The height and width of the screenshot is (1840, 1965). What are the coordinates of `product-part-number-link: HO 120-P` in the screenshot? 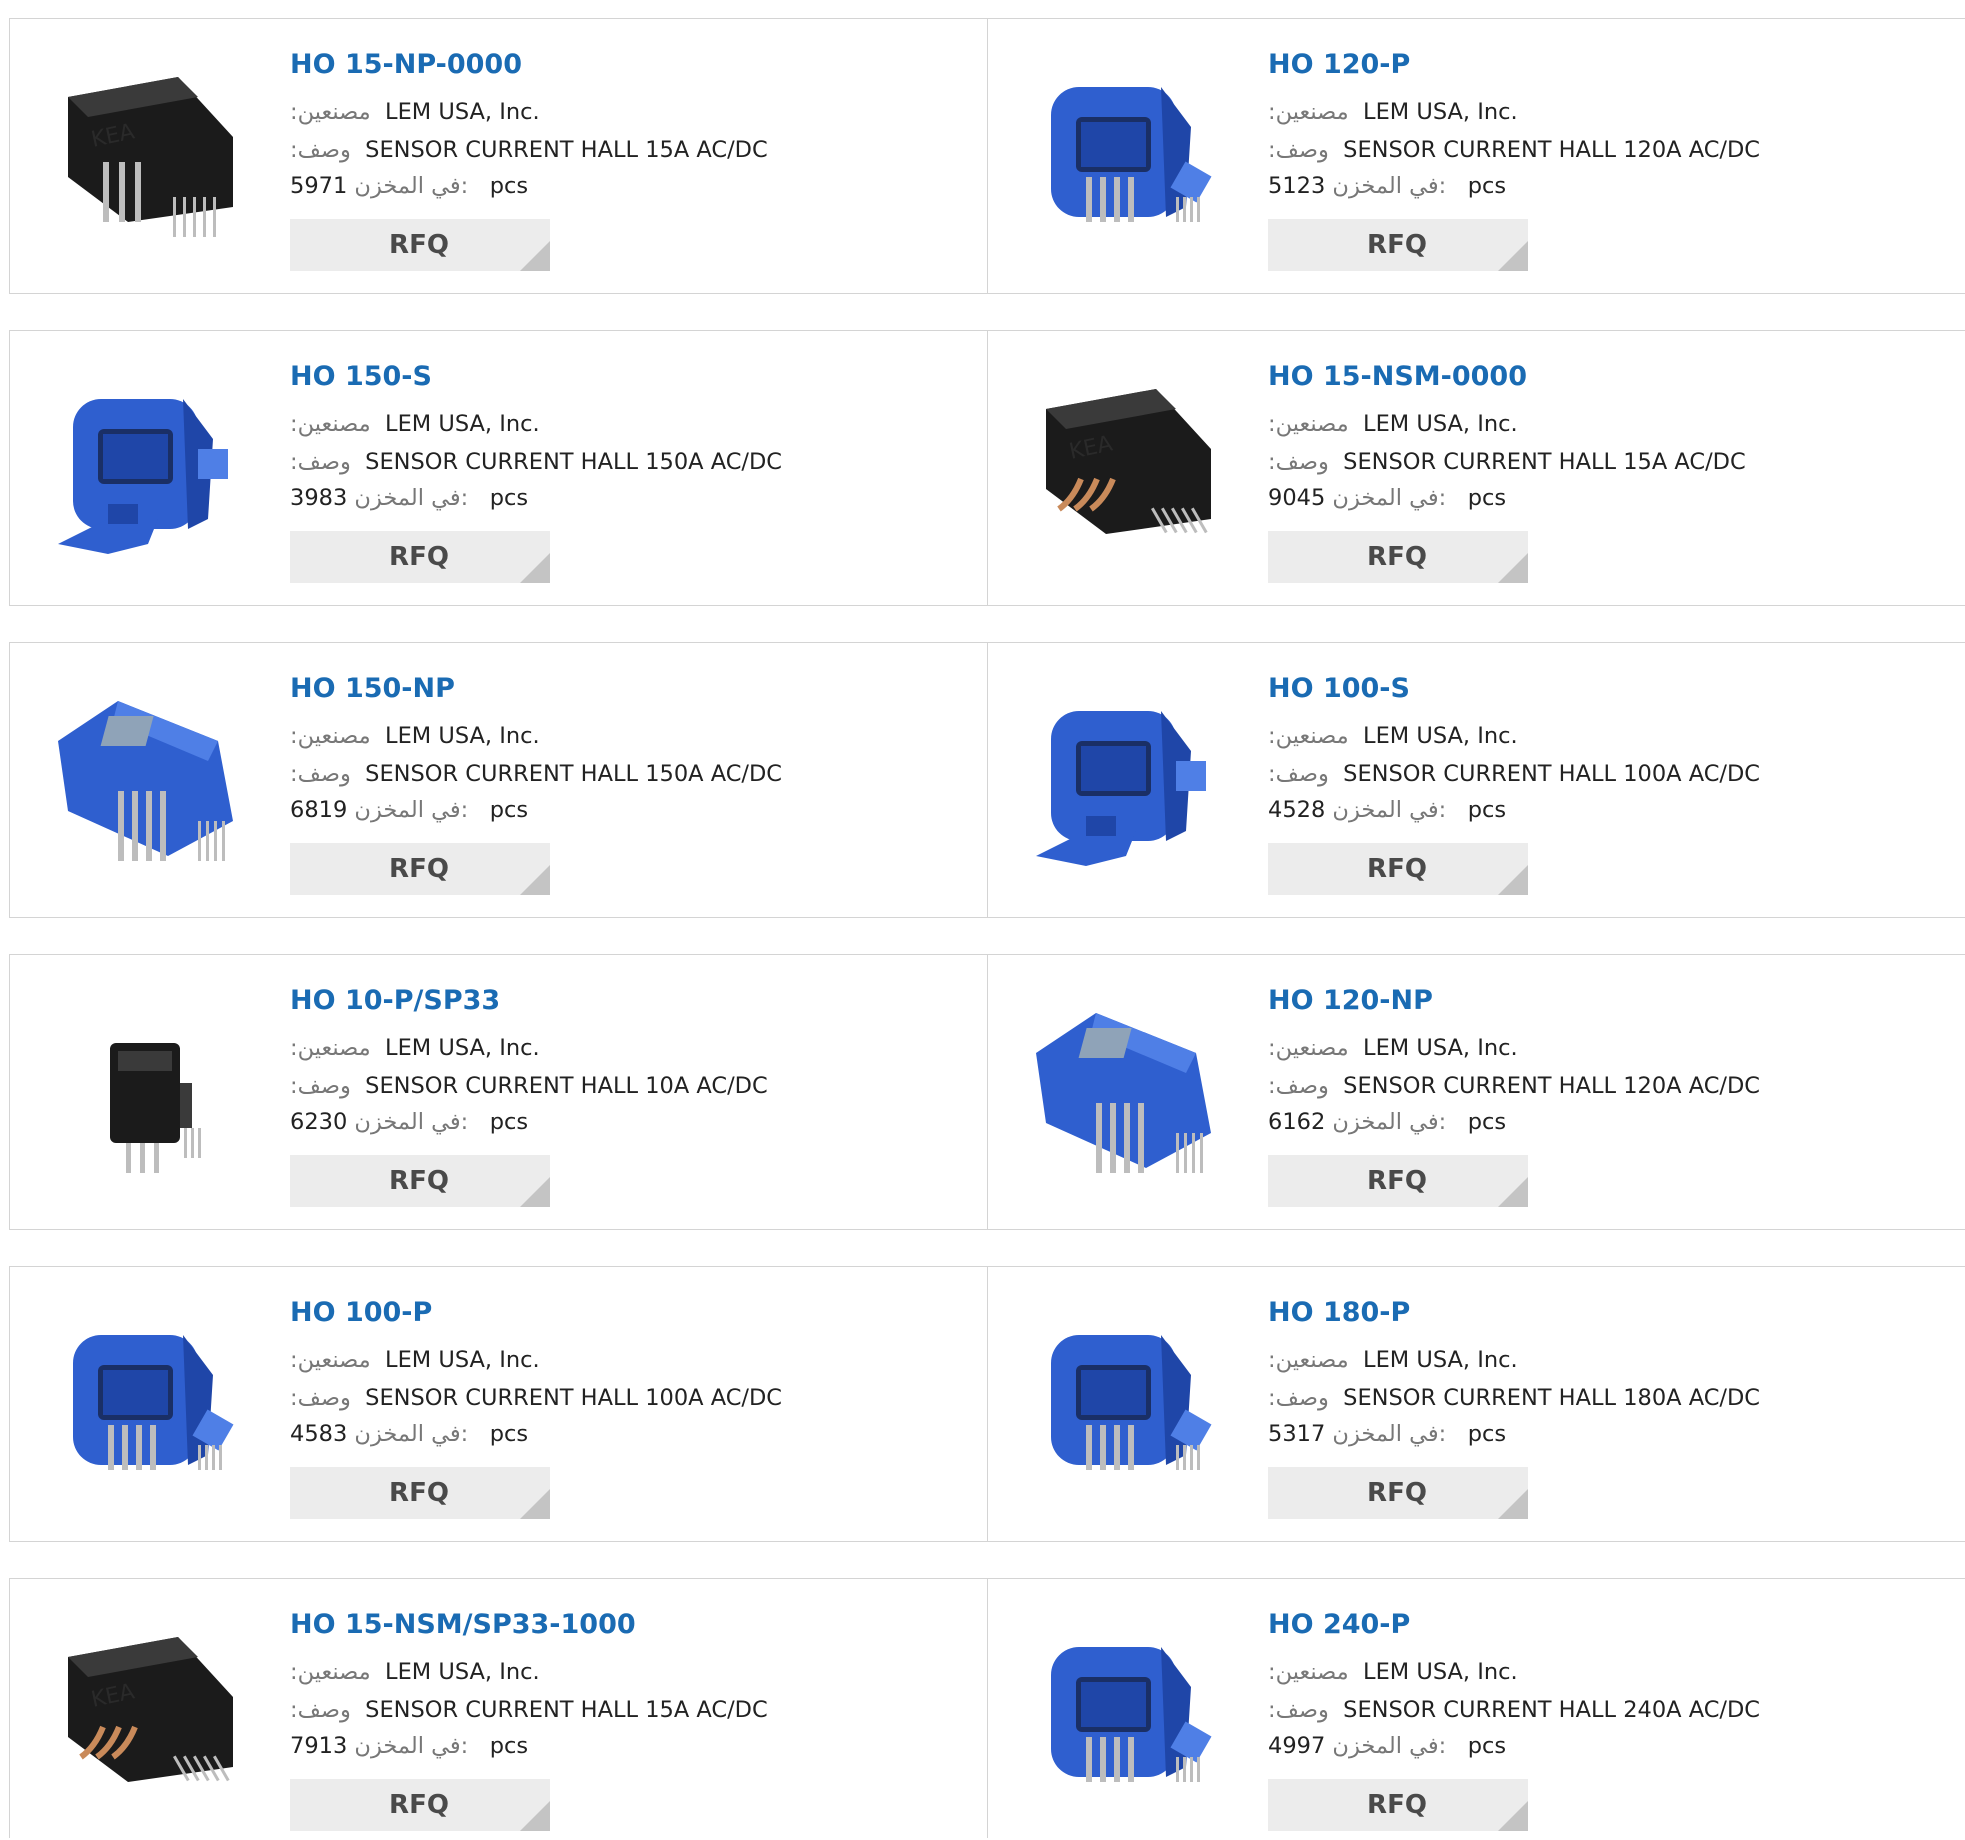 It's located at (1339, 64).